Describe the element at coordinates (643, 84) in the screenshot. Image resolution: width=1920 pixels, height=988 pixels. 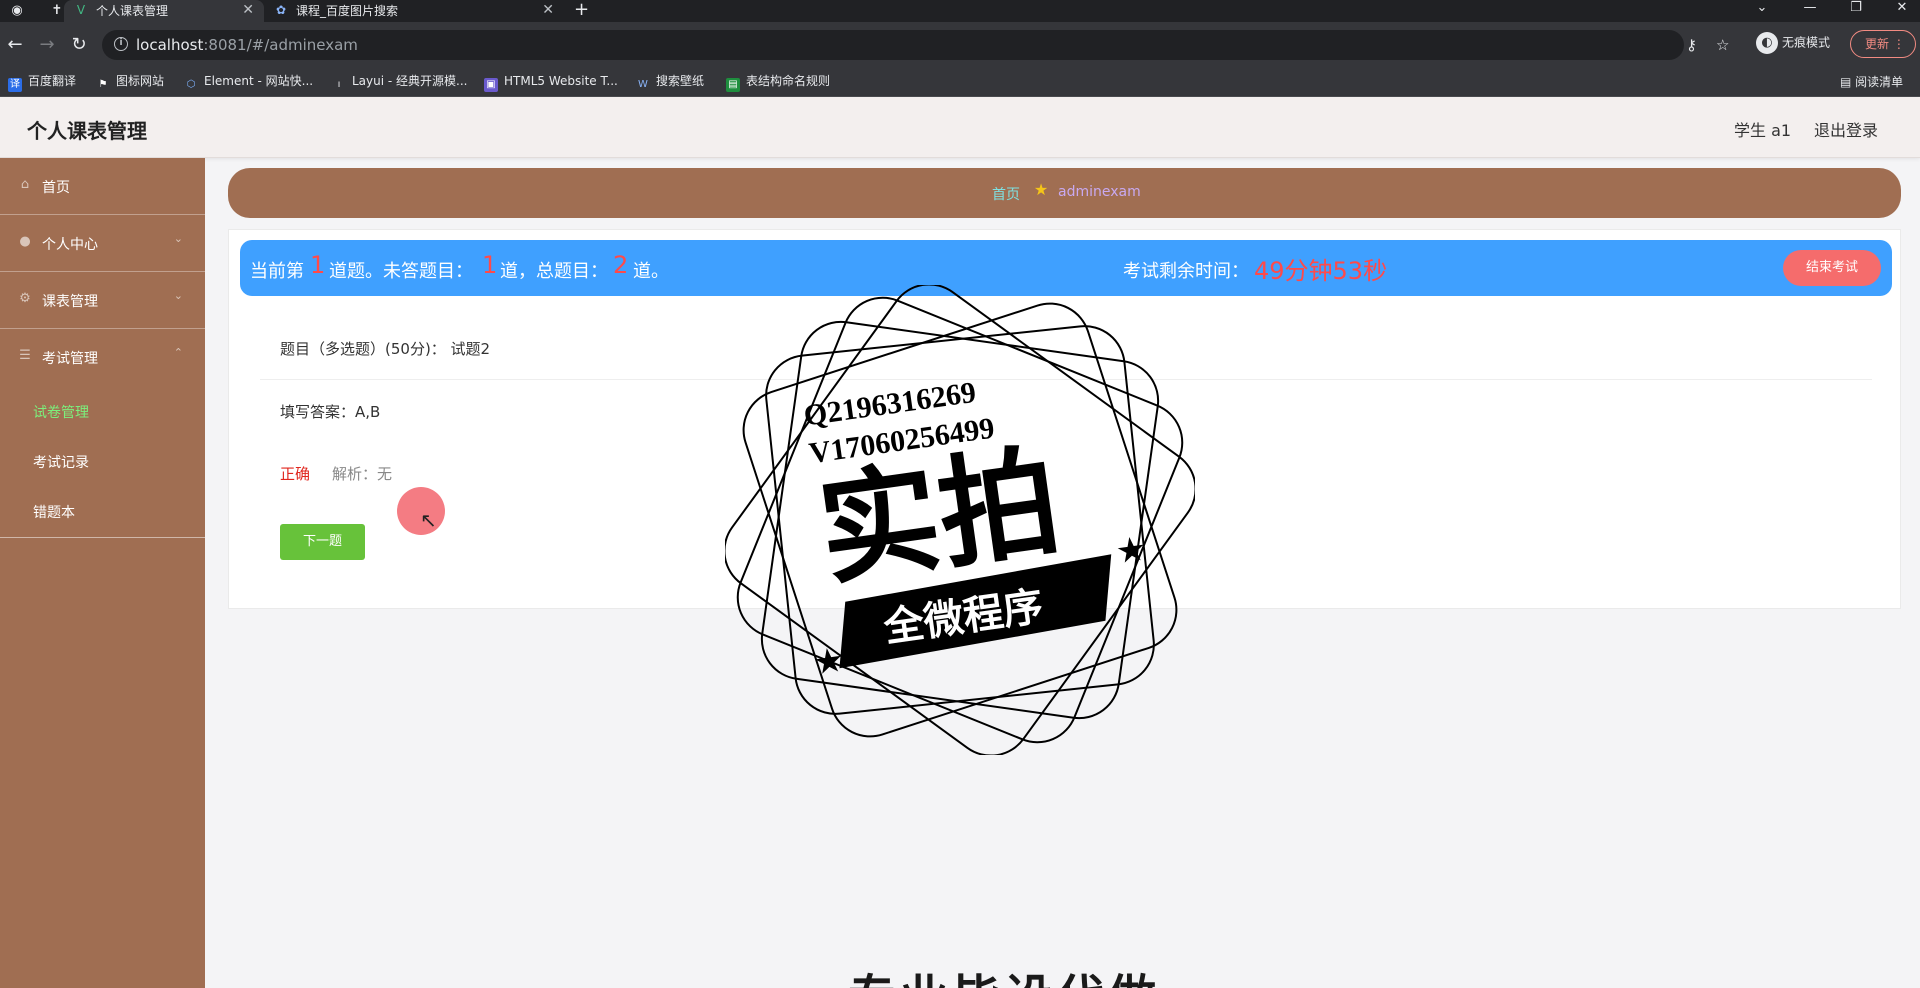
I see `wallpaper-icon: W` at that location.